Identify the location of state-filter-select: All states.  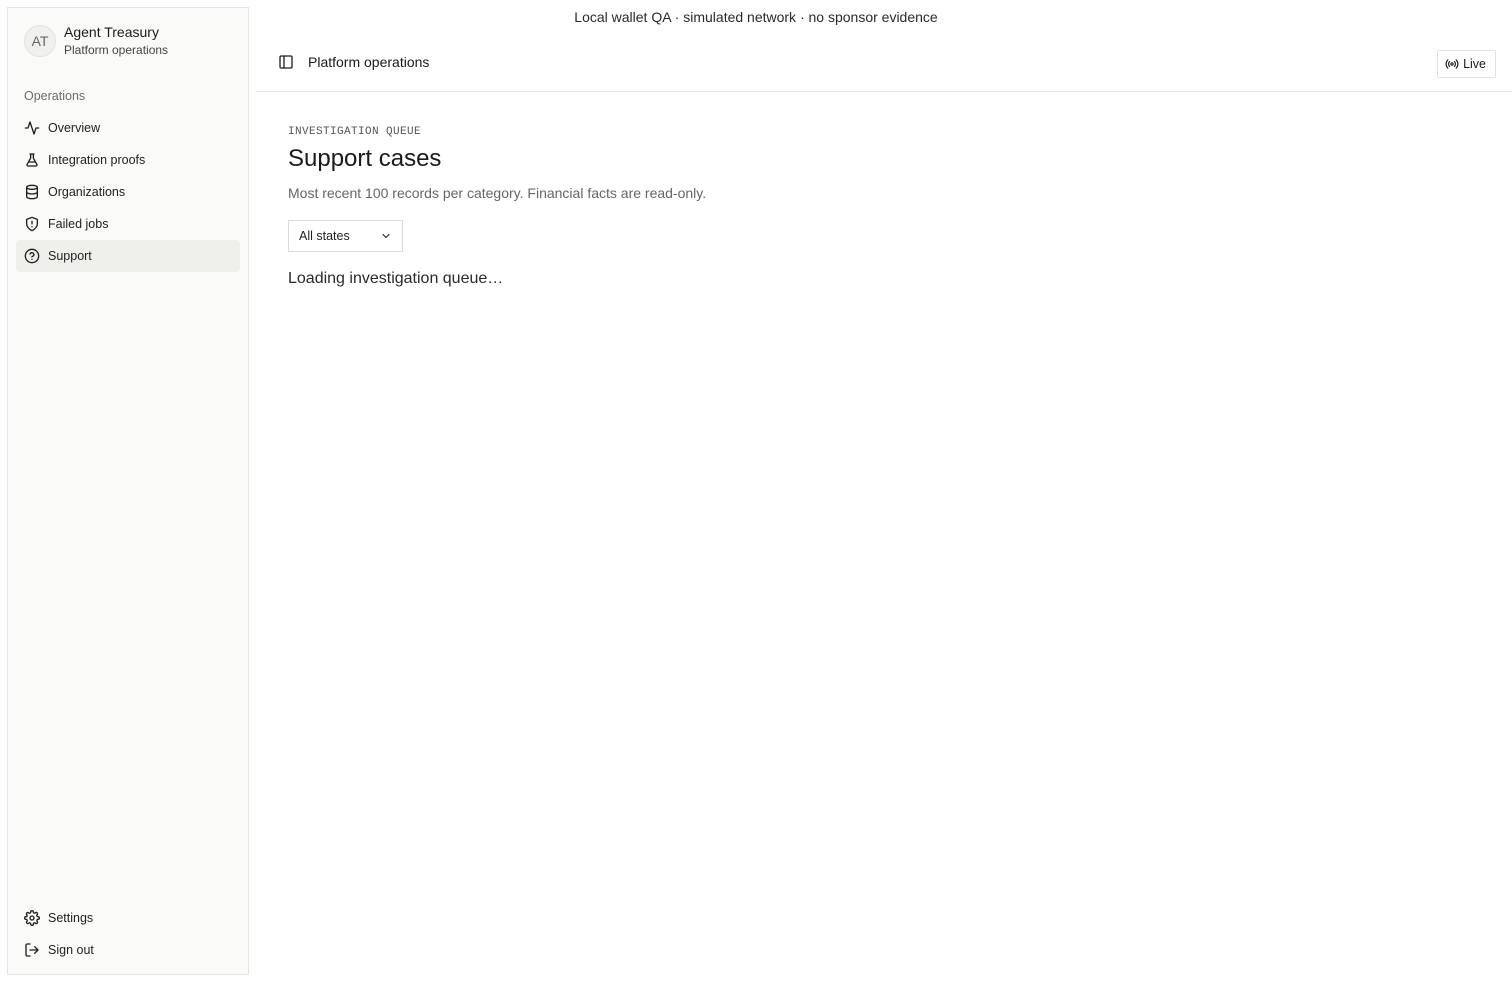
(345, 236).